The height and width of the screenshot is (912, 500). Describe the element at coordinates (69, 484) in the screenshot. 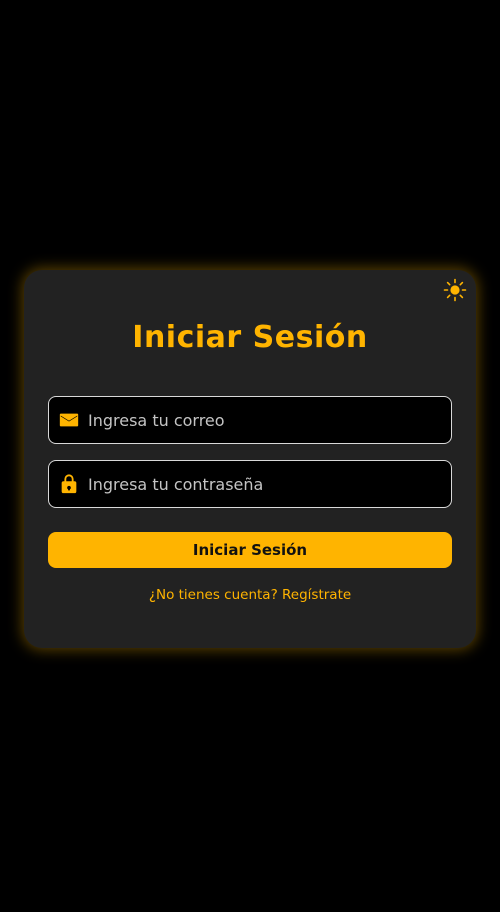

I see `lock-icon` at that location.